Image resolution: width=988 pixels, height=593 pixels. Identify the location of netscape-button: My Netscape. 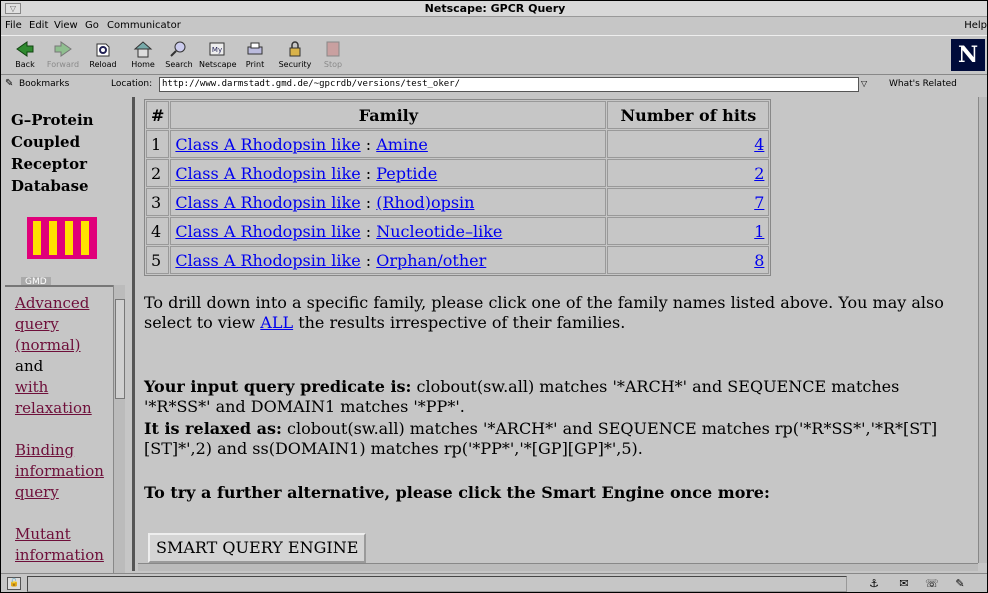
(218, 56).